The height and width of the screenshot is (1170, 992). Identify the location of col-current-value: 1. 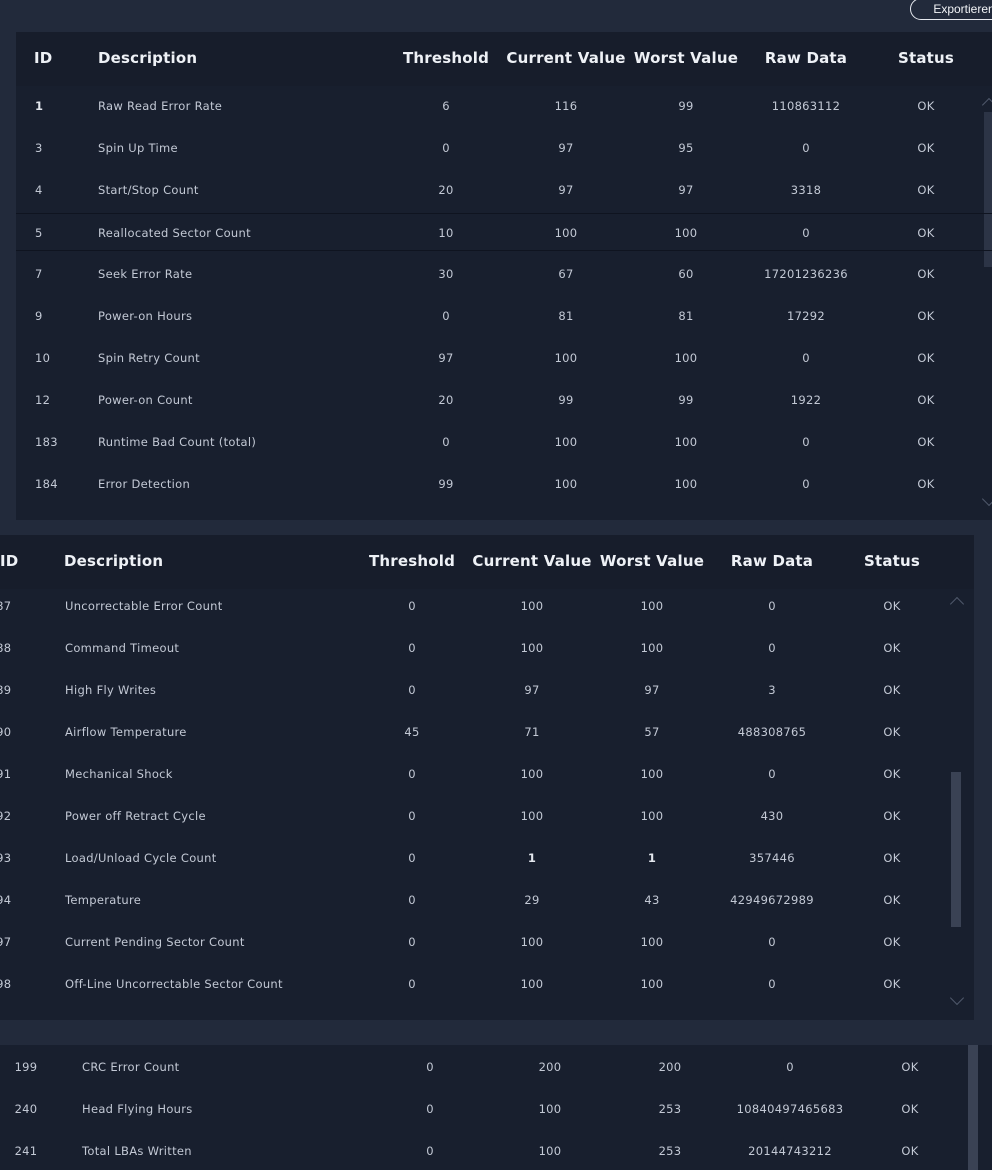
(532, 858).